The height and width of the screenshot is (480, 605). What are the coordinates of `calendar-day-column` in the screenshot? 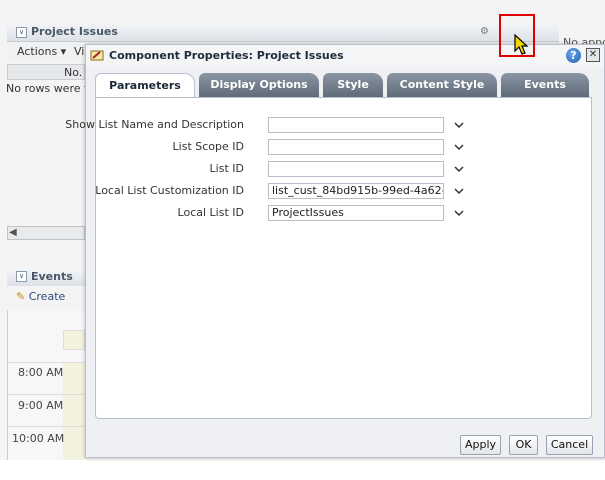 It's located at (74, 411).